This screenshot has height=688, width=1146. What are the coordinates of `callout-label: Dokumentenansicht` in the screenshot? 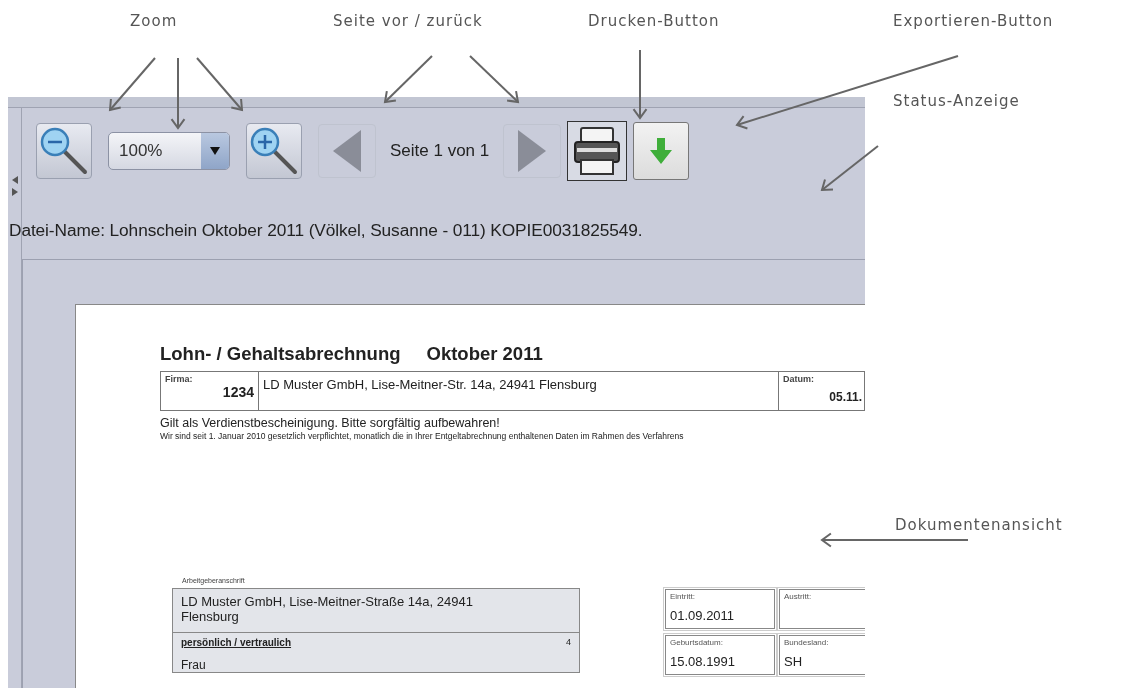 It's located at (979, 525).